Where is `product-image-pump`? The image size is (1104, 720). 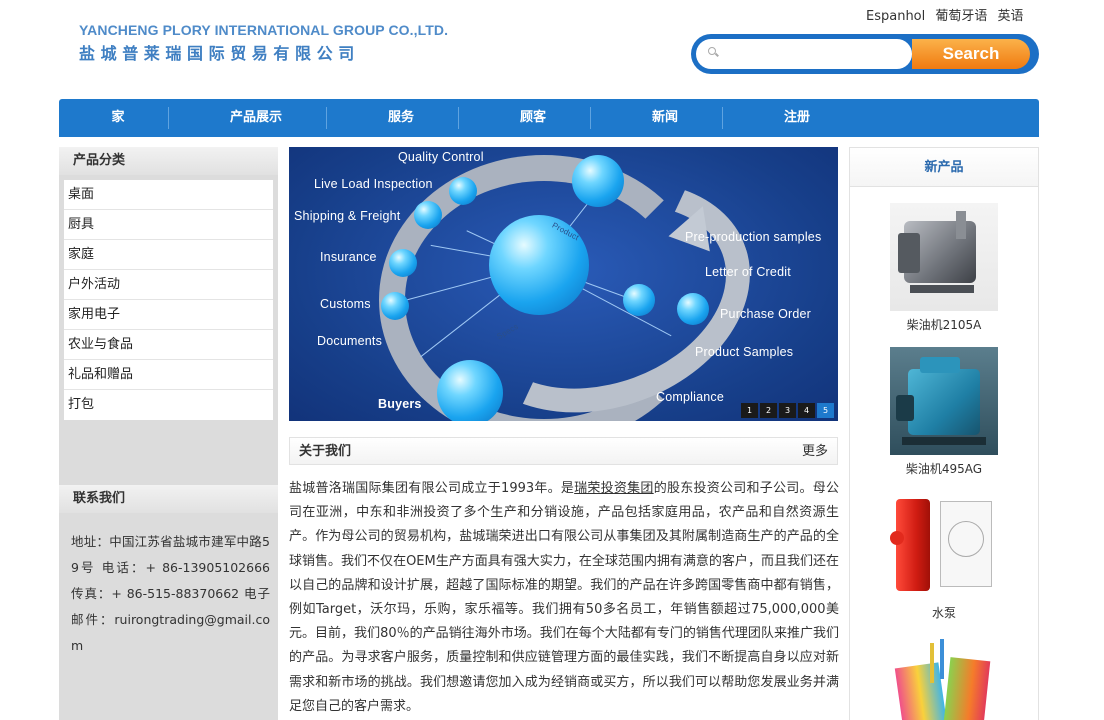
product-image-pump is located at coordinates (944, 545).